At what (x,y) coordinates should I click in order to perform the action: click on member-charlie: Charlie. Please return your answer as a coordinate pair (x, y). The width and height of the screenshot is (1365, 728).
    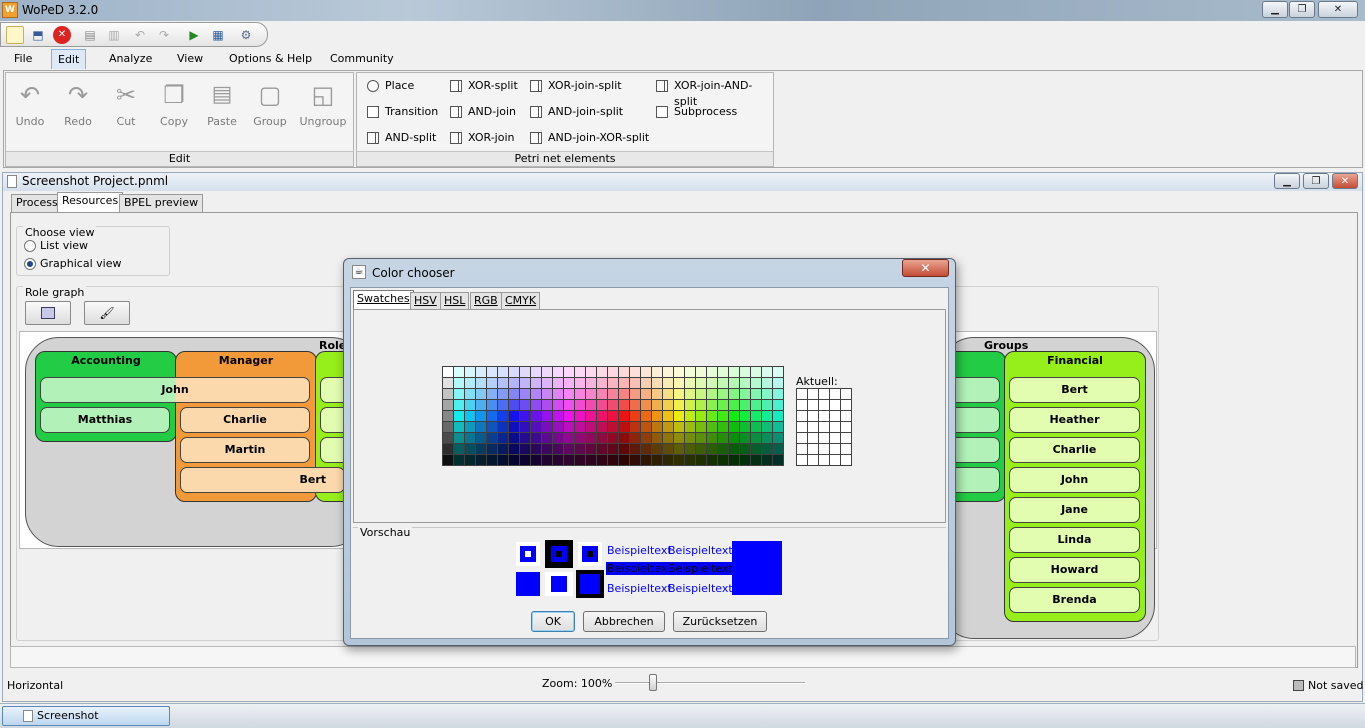
    Looking at the image, I should click on (245, 420).